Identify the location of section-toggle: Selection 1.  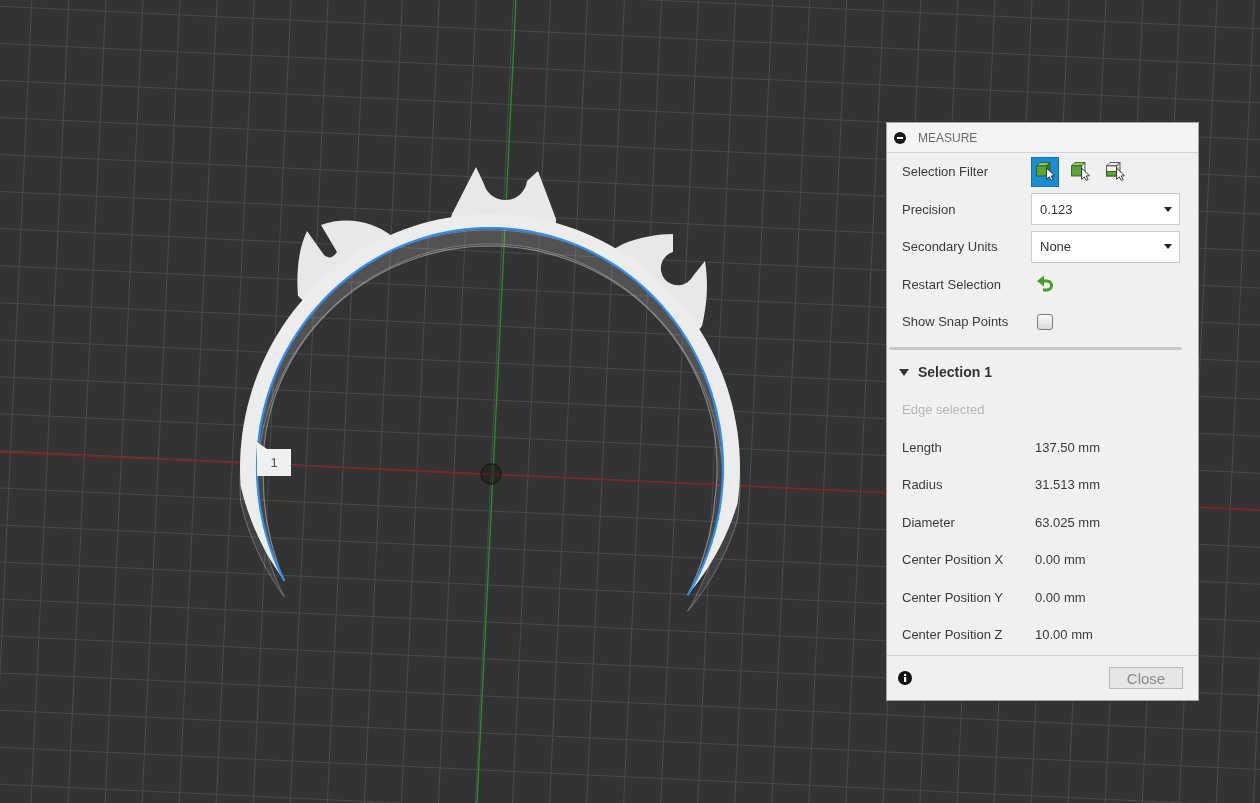
(939, 372).